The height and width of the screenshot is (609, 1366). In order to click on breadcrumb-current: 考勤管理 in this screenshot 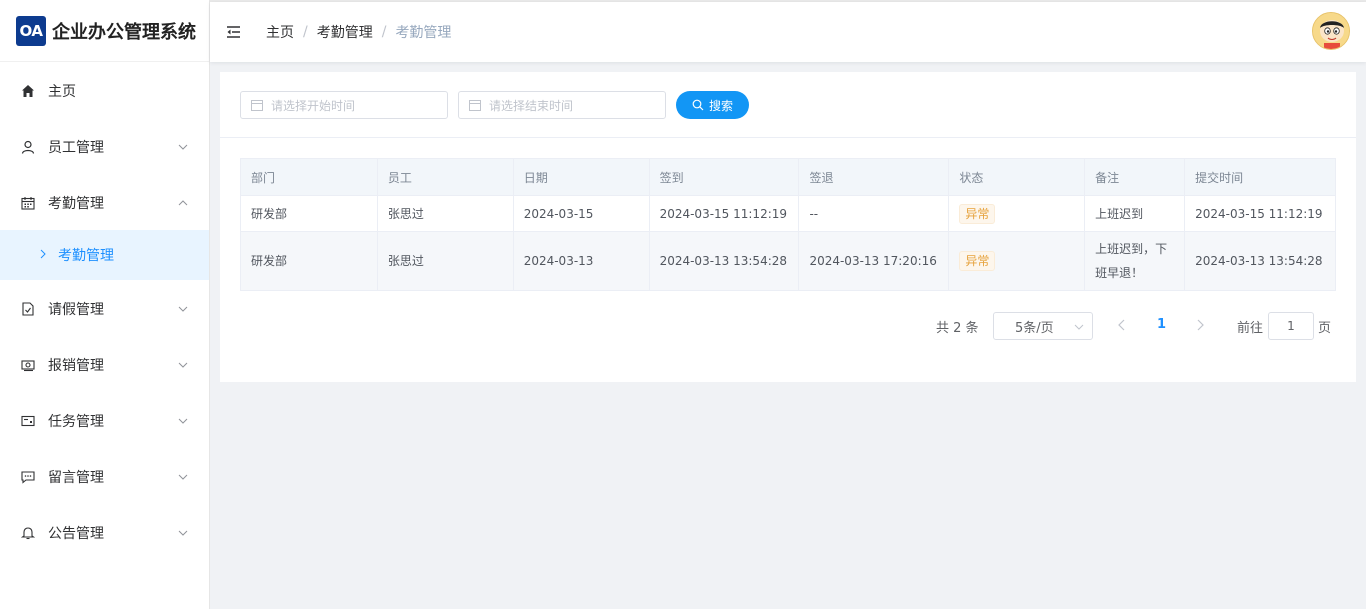, I will do `click(423, 33)`.